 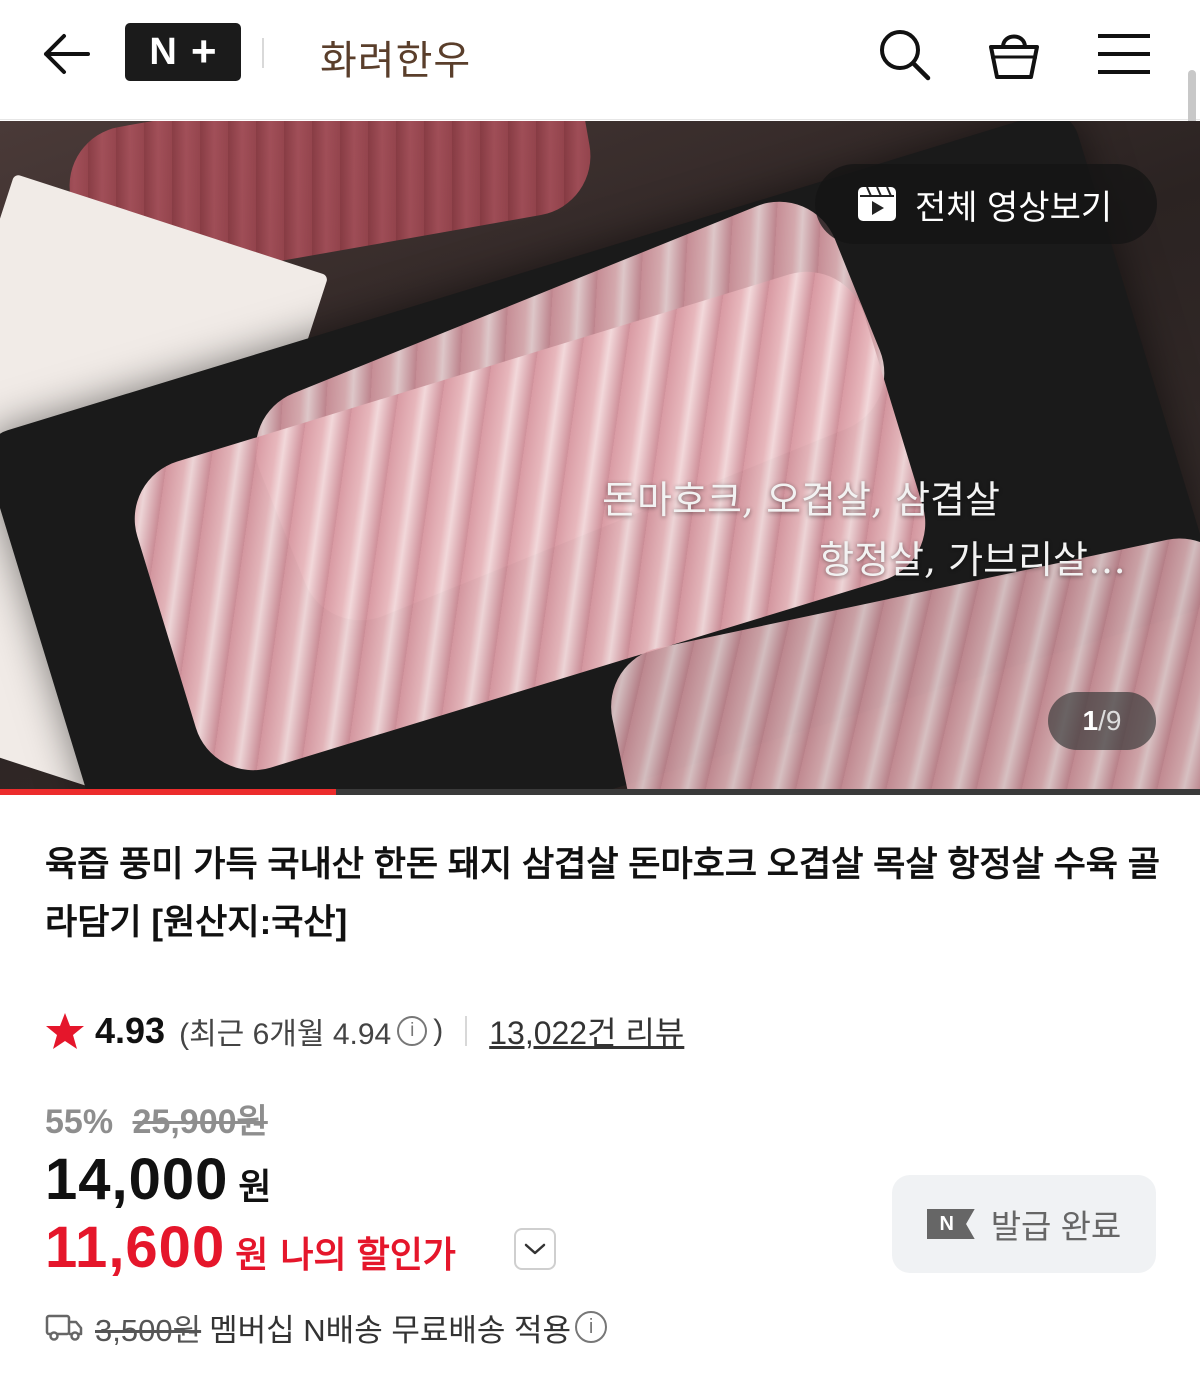 What do you see at coordinates (368, 1254) in the screenshot?
I see `my-price-label: 나의 할인가` at bounding box center [368, 1254].